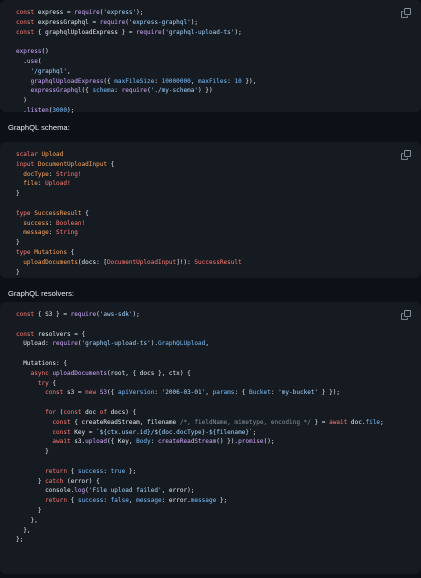 This screenshot has width=421, height=578. What do you see at coordinates (20, 540) in the screenshot?
I see `code-line: };` at bounding box center [20, 540].